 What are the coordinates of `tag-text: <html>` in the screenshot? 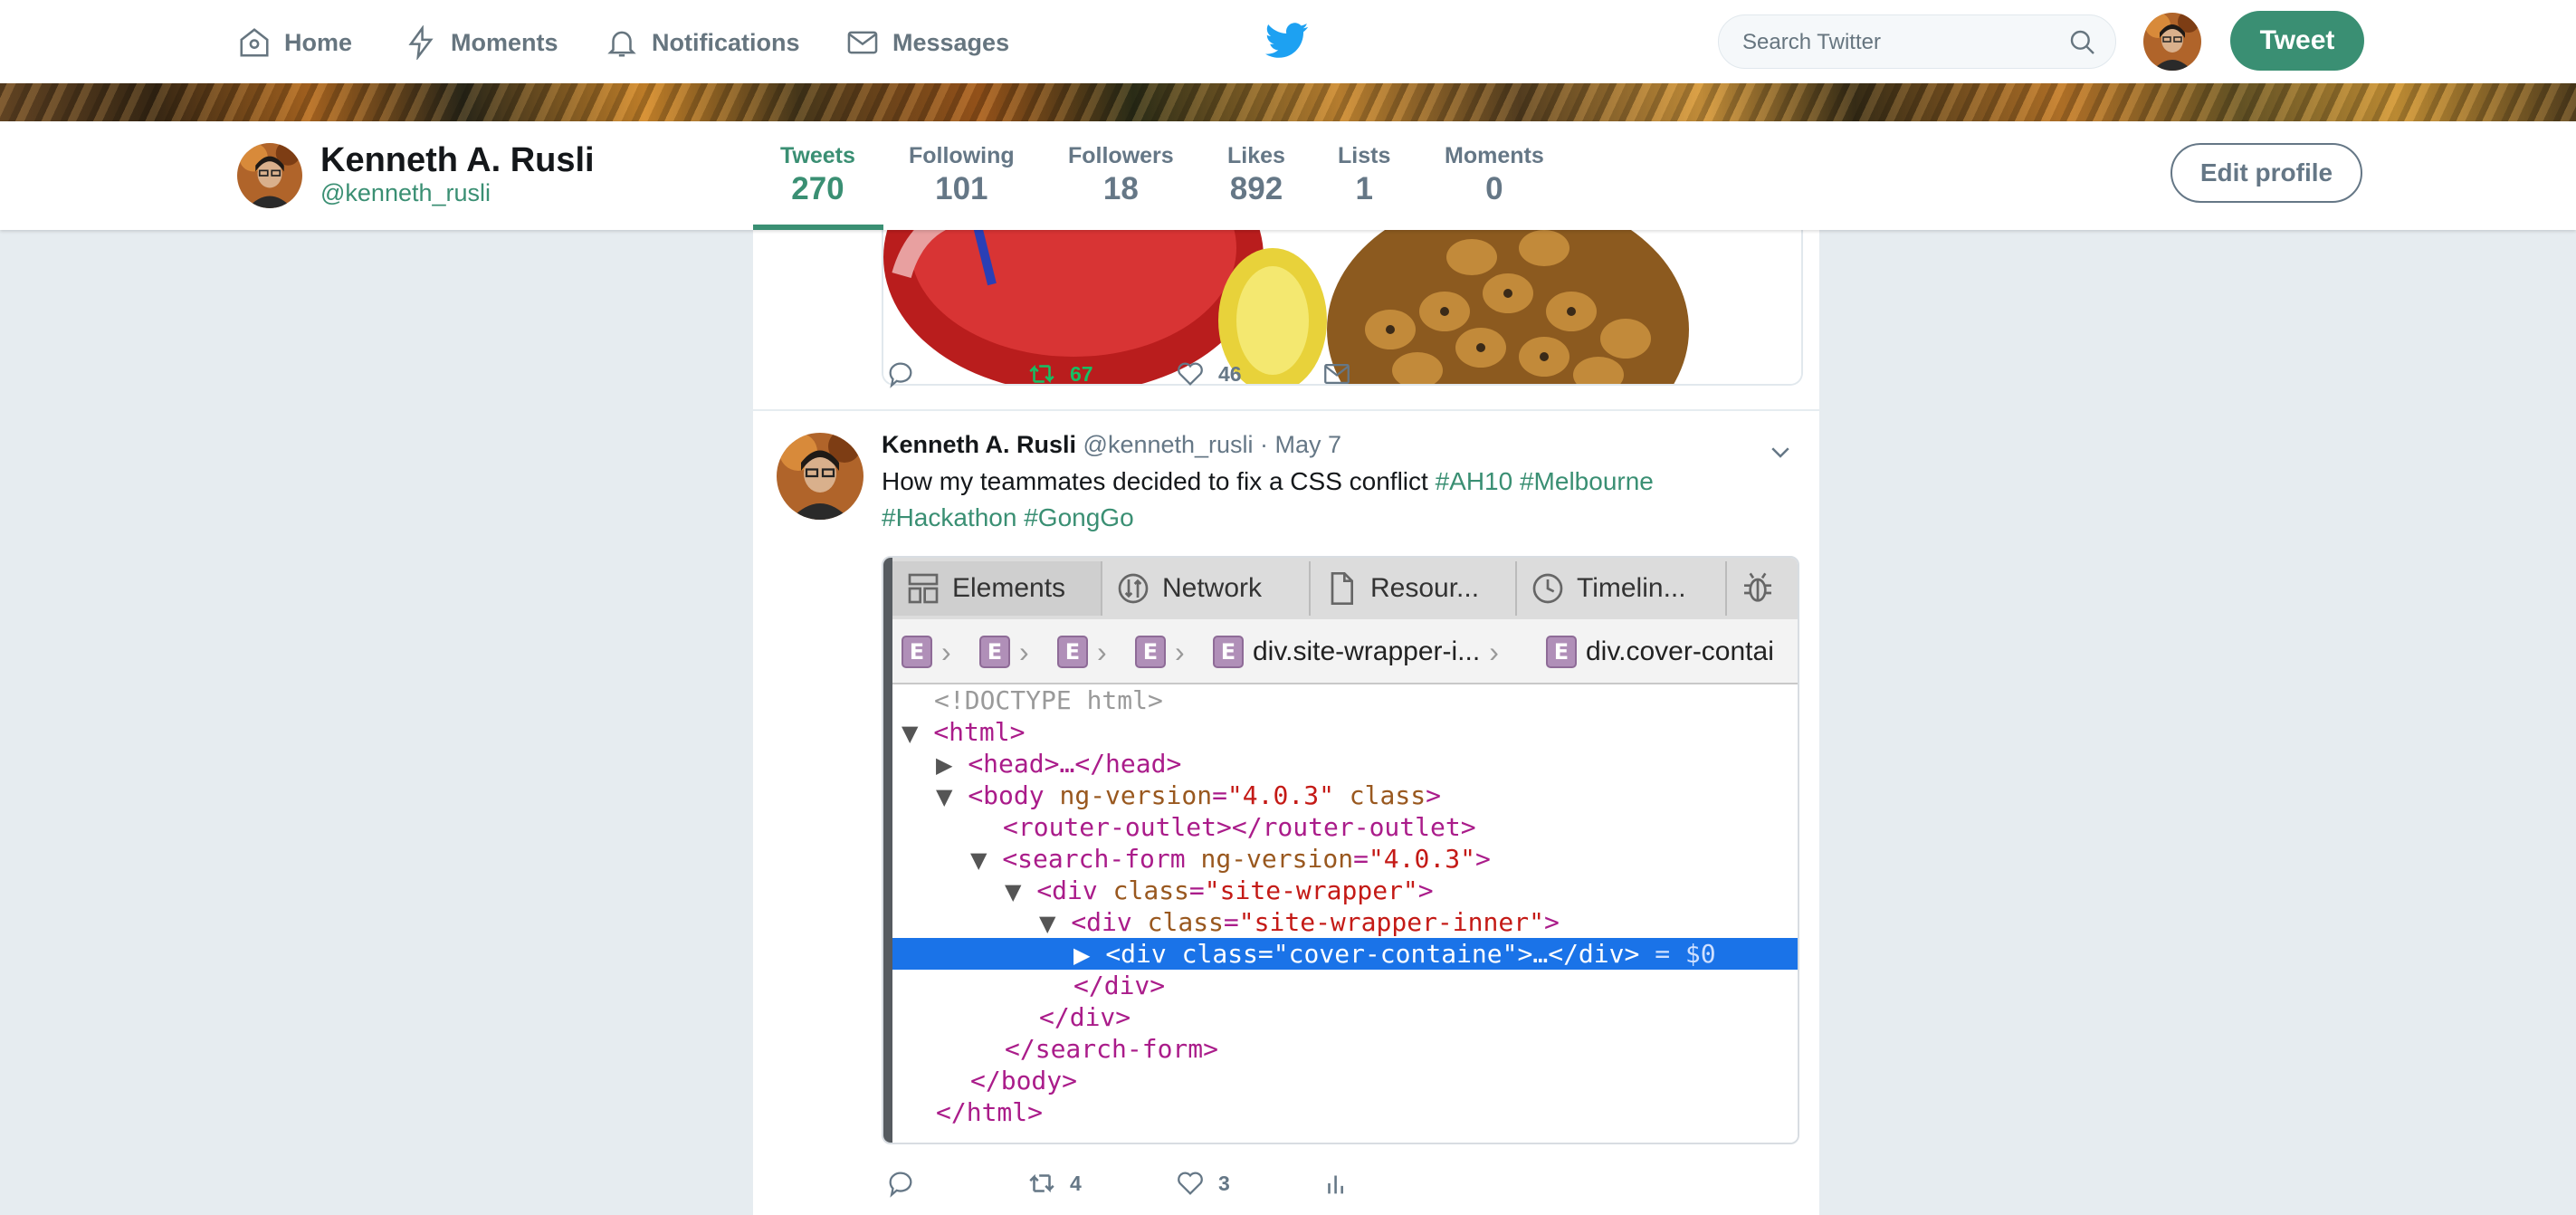 It's located at (980, 732).